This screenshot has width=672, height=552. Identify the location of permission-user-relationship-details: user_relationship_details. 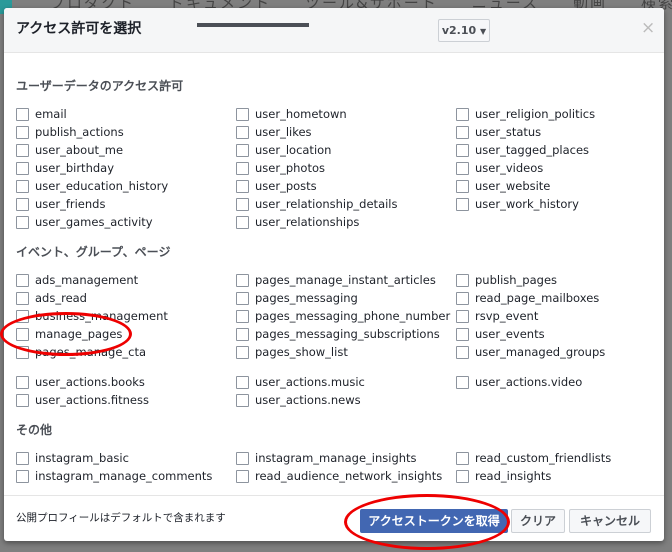
(346, 204).